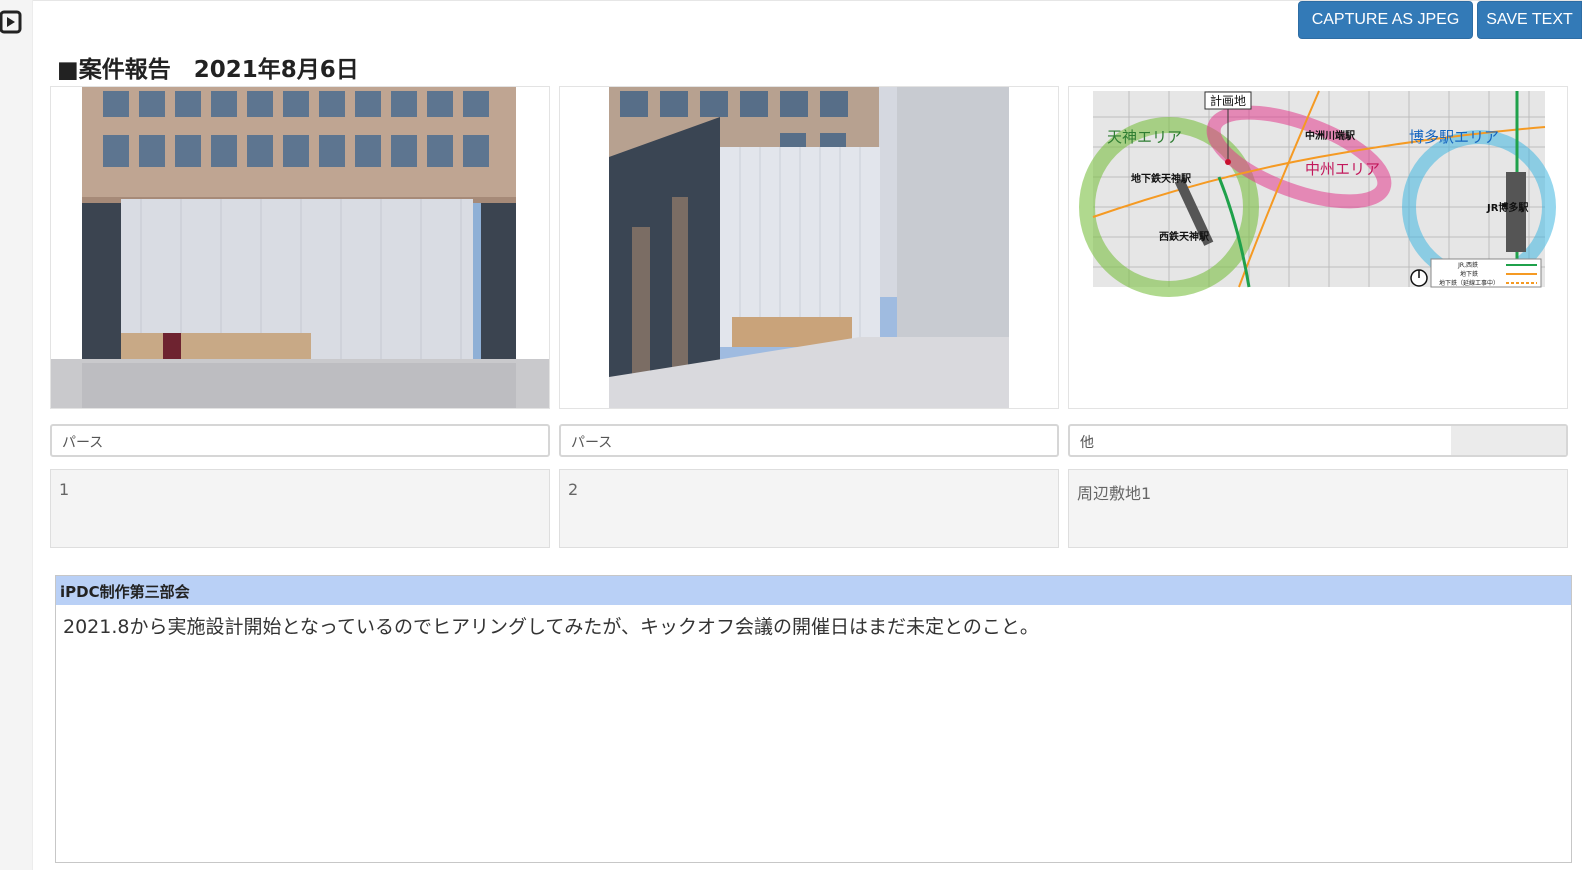 The image size is (1582, 870). I want to click on save-text-button: SAVE TEXT, so click(1529, 20).